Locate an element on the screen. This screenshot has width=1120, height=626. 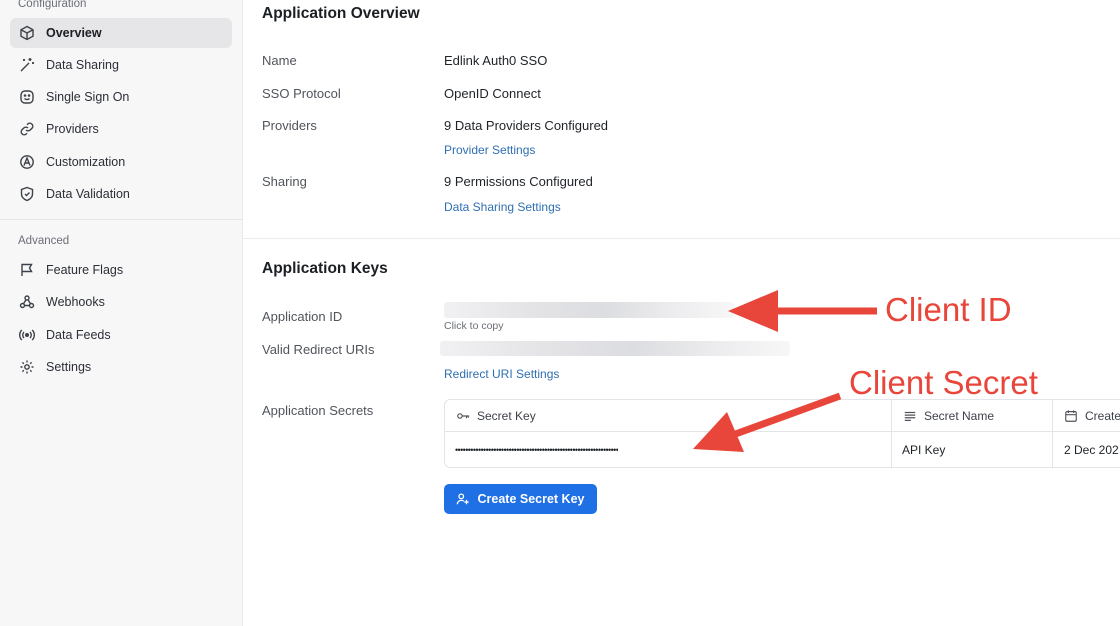
header-created-label: Create is located at coordinates (1102, 415).